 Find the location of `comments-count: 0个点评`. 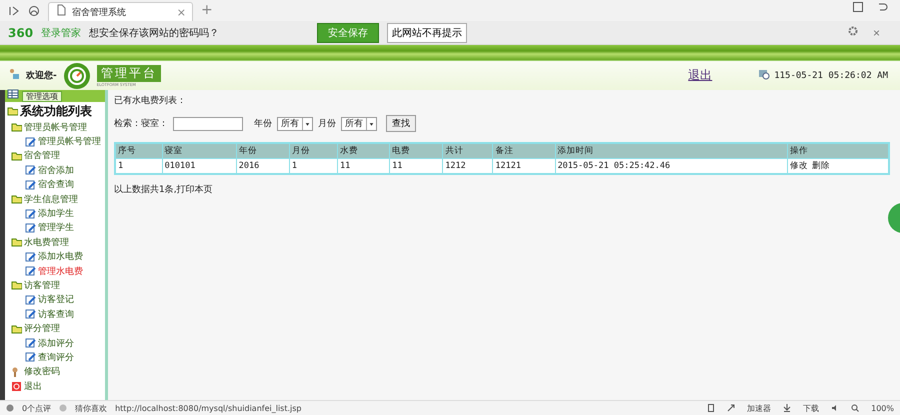

comments-count: 0个点评 is located at coordinates (37, 408).